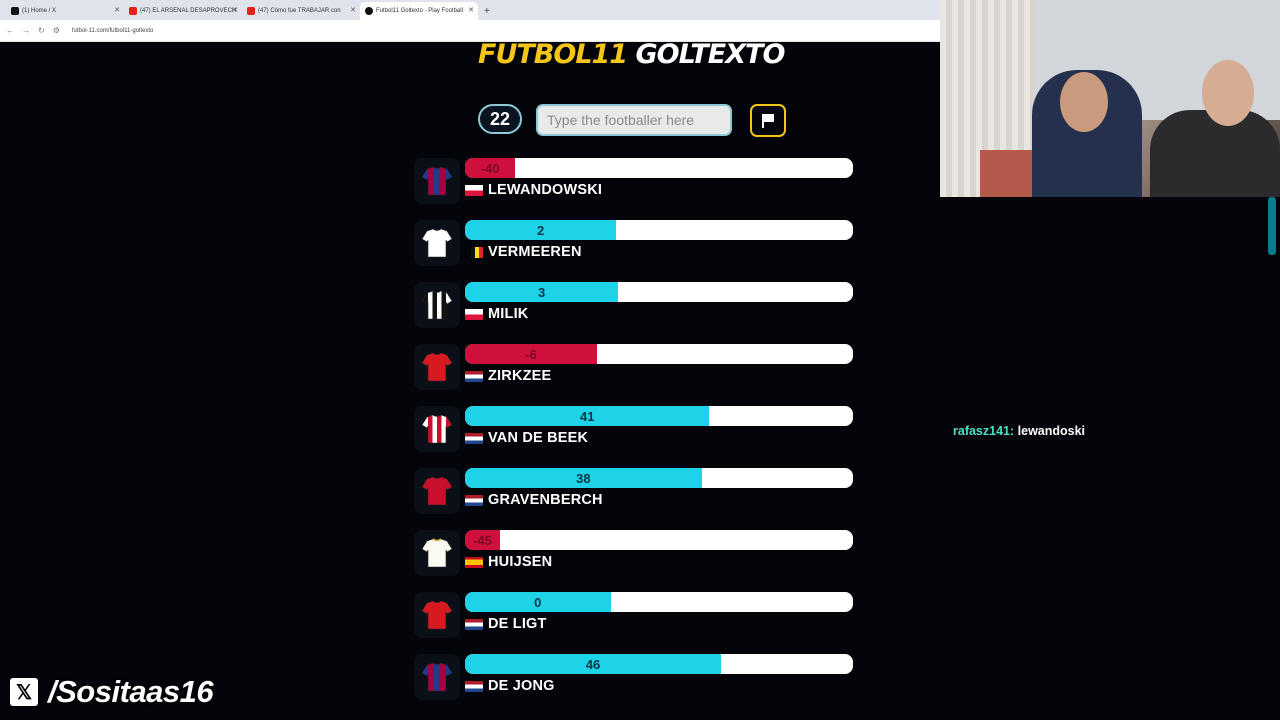 This screenshot has width=1280, height=720. I want to click on player-name: ZIRKZEE, so click(520, 376).